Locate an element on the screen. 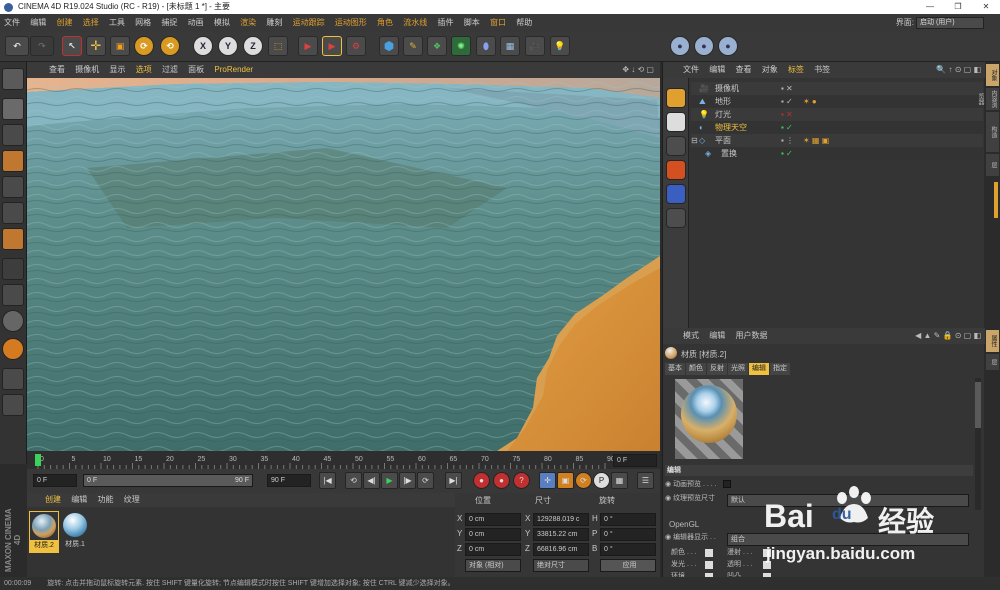  solo-mode-icon is located at coordinates (13, 321).